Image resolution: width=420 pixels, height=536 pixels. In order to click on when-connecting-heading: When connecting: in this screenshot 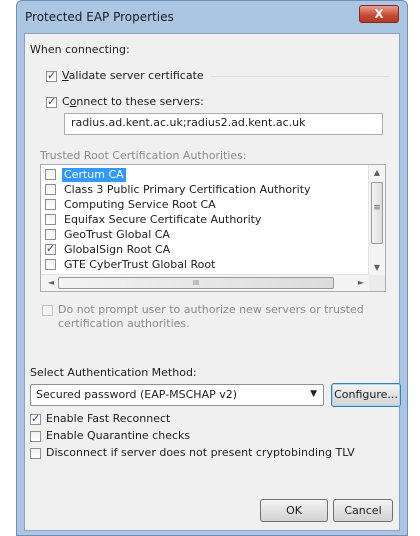, I will do `click(80, 49)`.